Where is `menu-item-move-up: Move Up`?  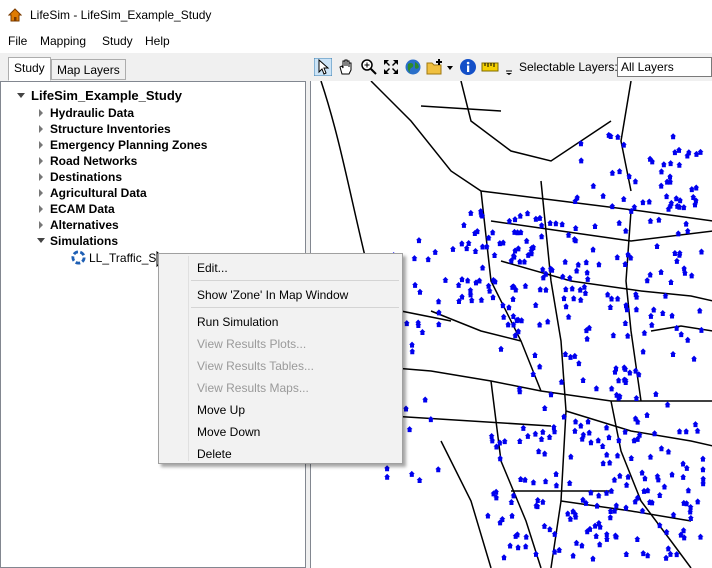
menu-item-move-up: Move Up is located at coordinates (221, 410).